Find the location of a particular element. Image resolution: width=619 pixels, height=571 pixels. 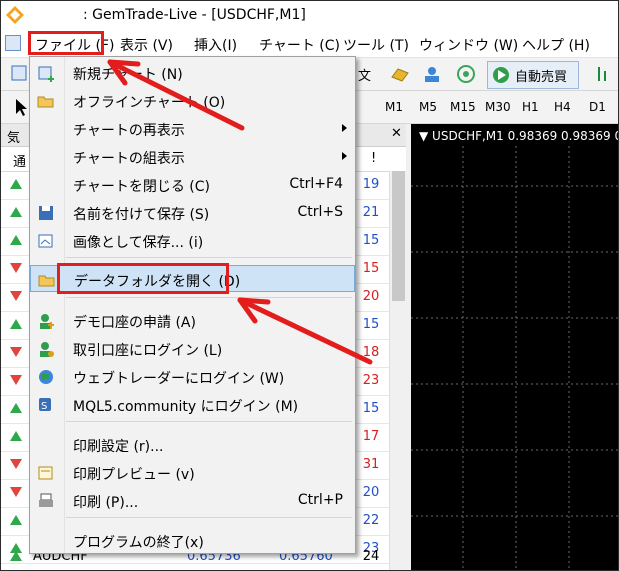

menu-item-label: MQL5.community にログイン (M) is located at coordinates (186, 407).